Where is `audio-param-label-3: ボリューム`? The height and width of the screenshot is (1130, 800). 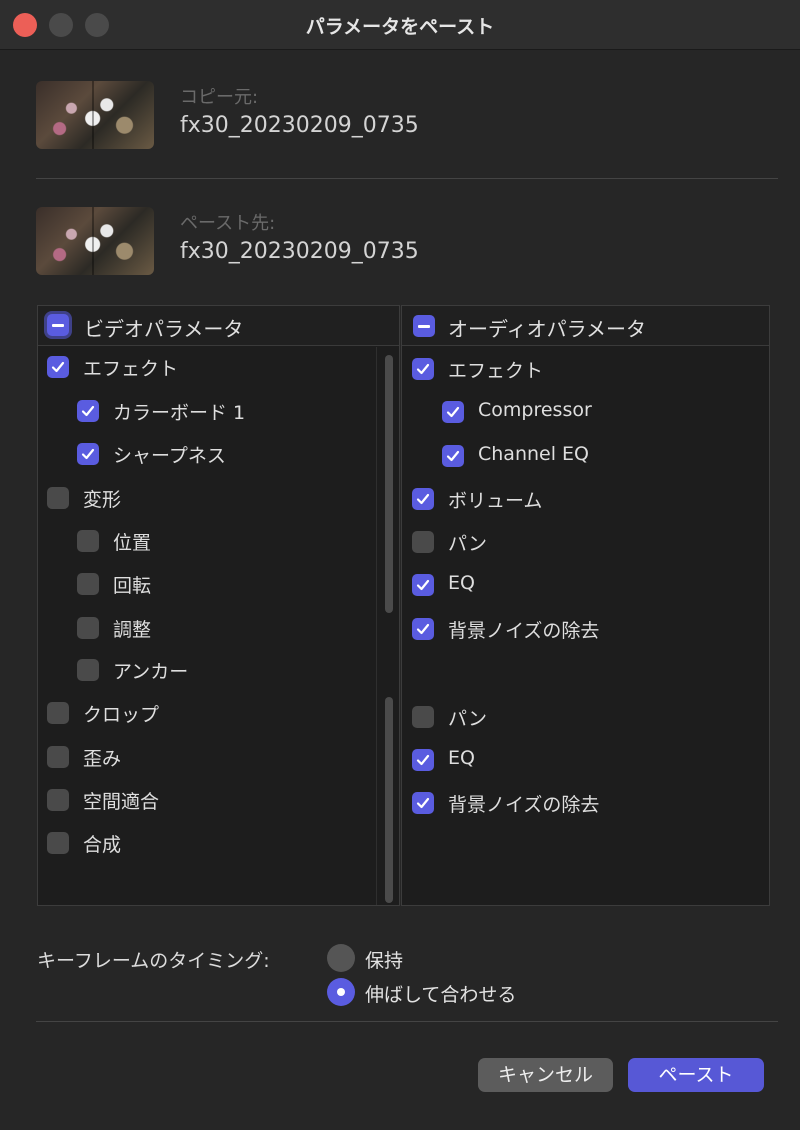
audio-param-label-3: ボリューム is located at coordinates (495, 501).